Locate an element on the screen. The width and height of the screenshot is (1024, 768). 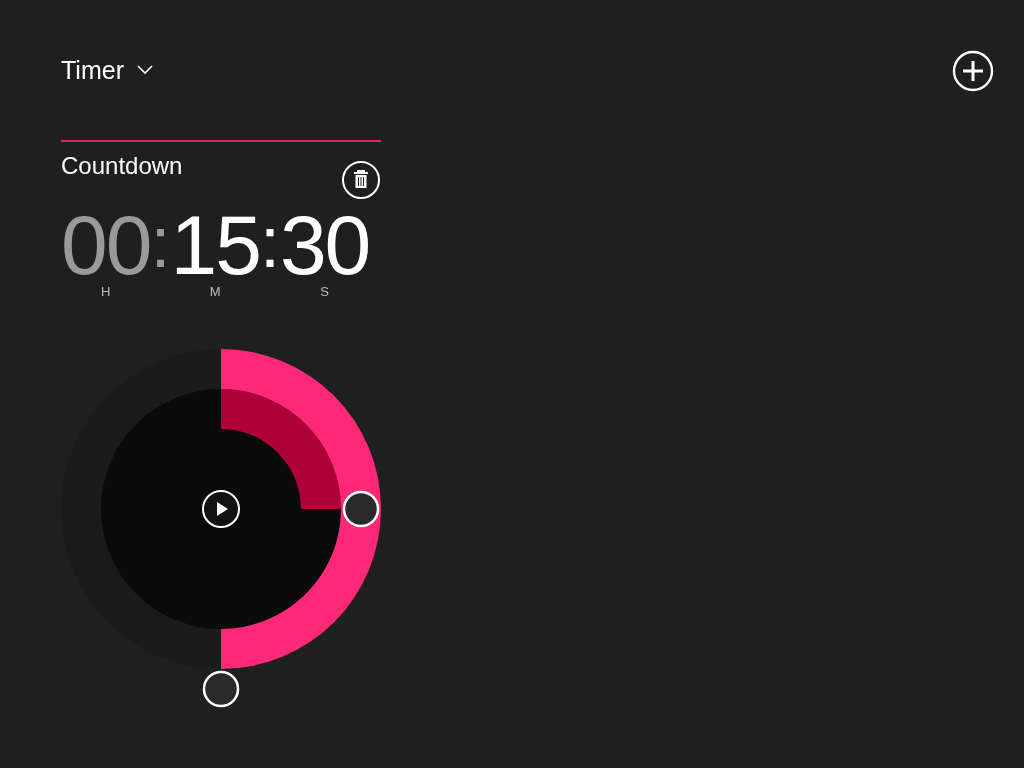
timer-menu-button: Timer is located at coordinates (107, 70).